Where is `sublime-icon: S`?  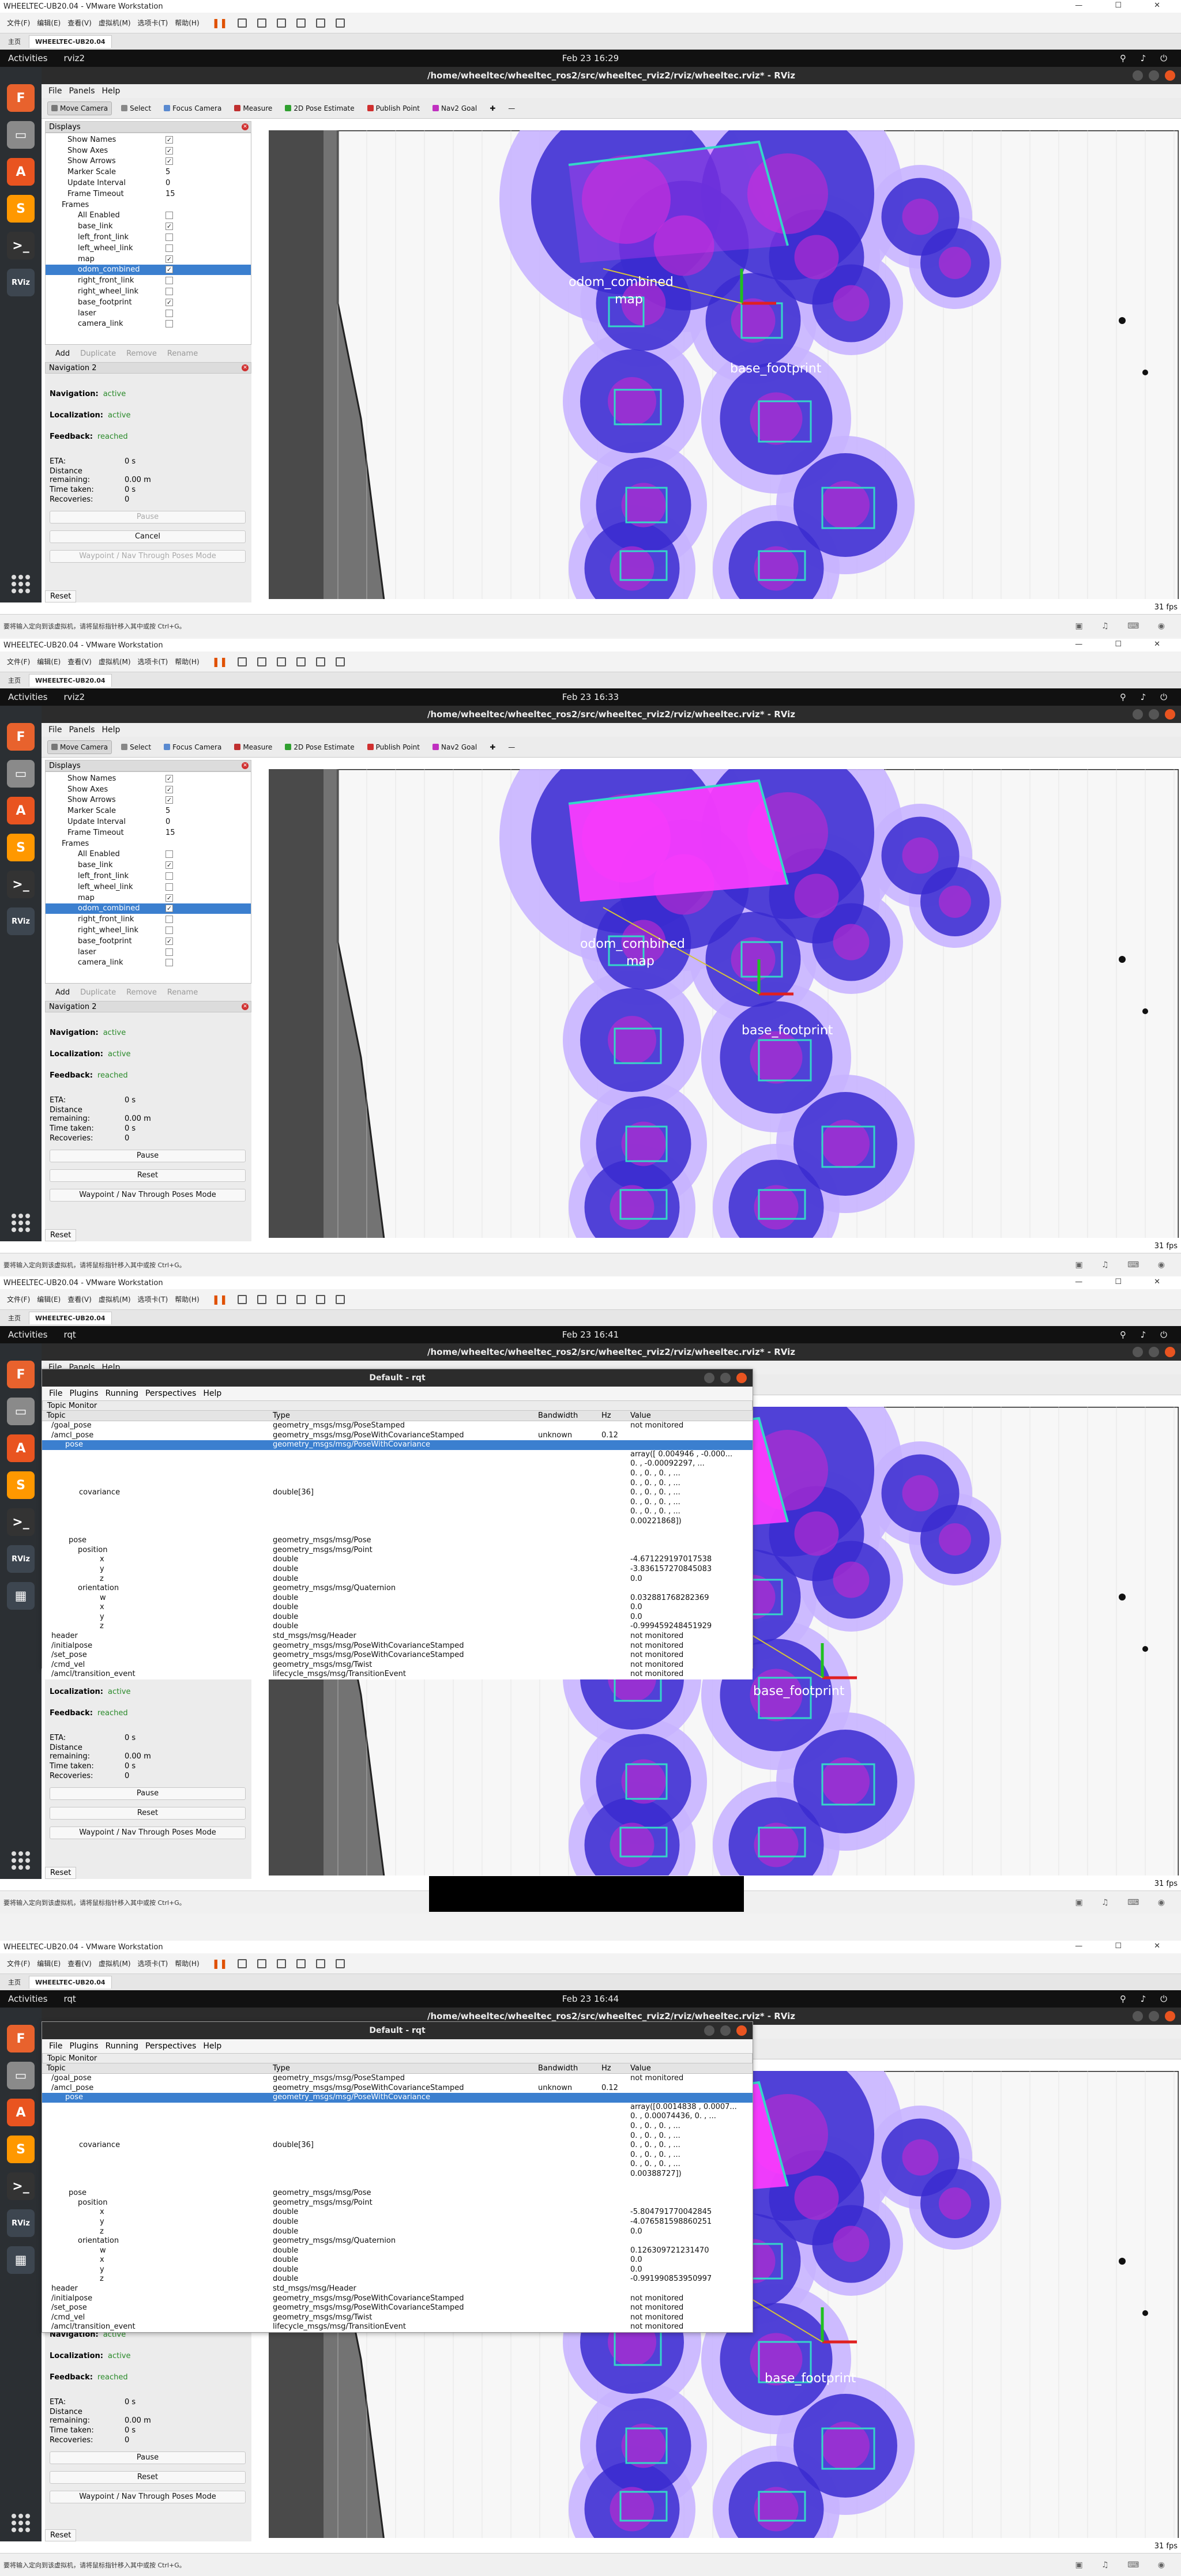 sublime-icon: S is located at coordinates (21, 1485).